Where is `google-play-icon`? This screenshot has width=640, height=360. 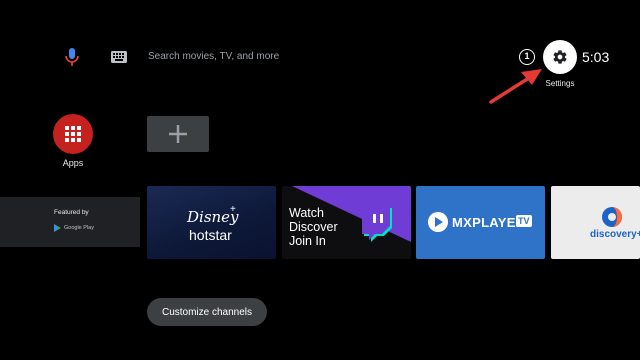
google-play-icon is located at coordinates (57, 228).